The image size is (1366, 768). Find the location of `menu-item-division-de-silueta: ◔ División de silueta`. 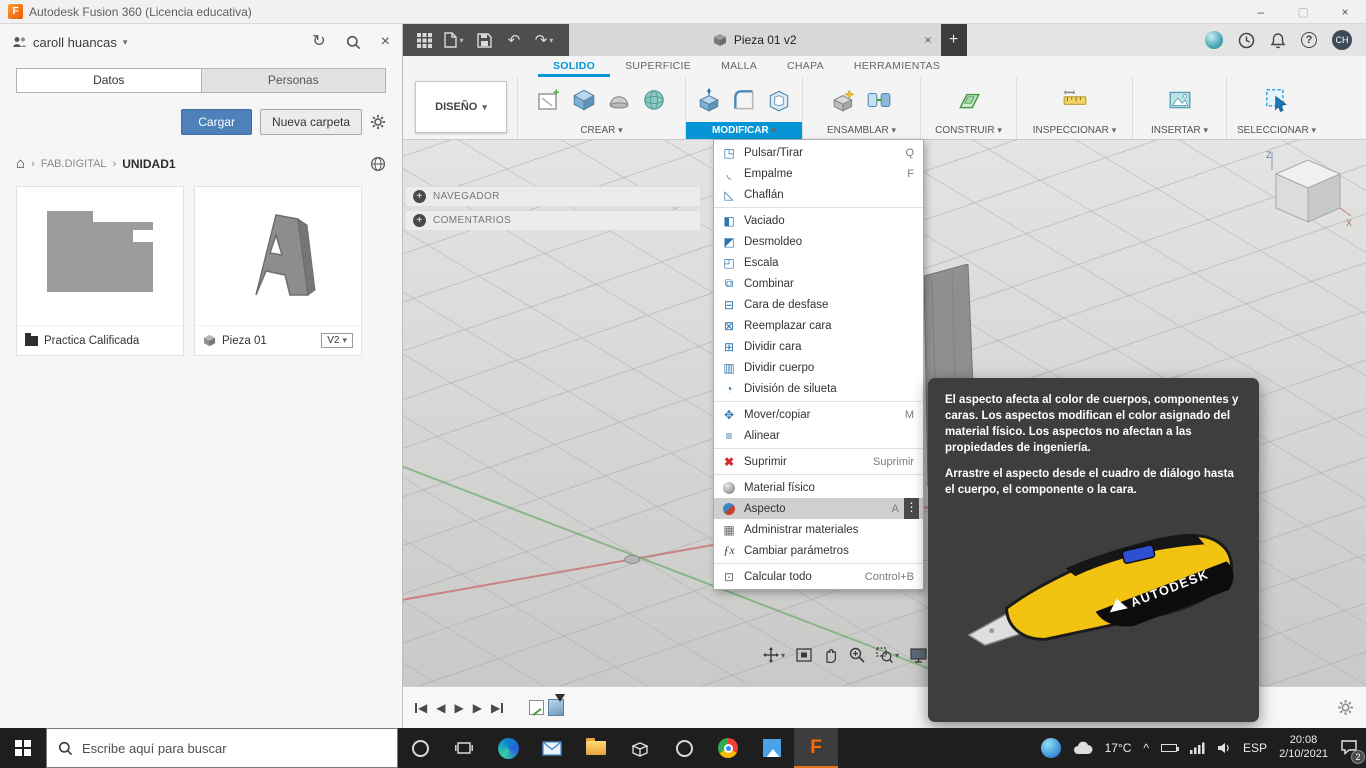

menu-item-division-de-silueta: ◔ División de silueta is located at coordinates (818, 388).